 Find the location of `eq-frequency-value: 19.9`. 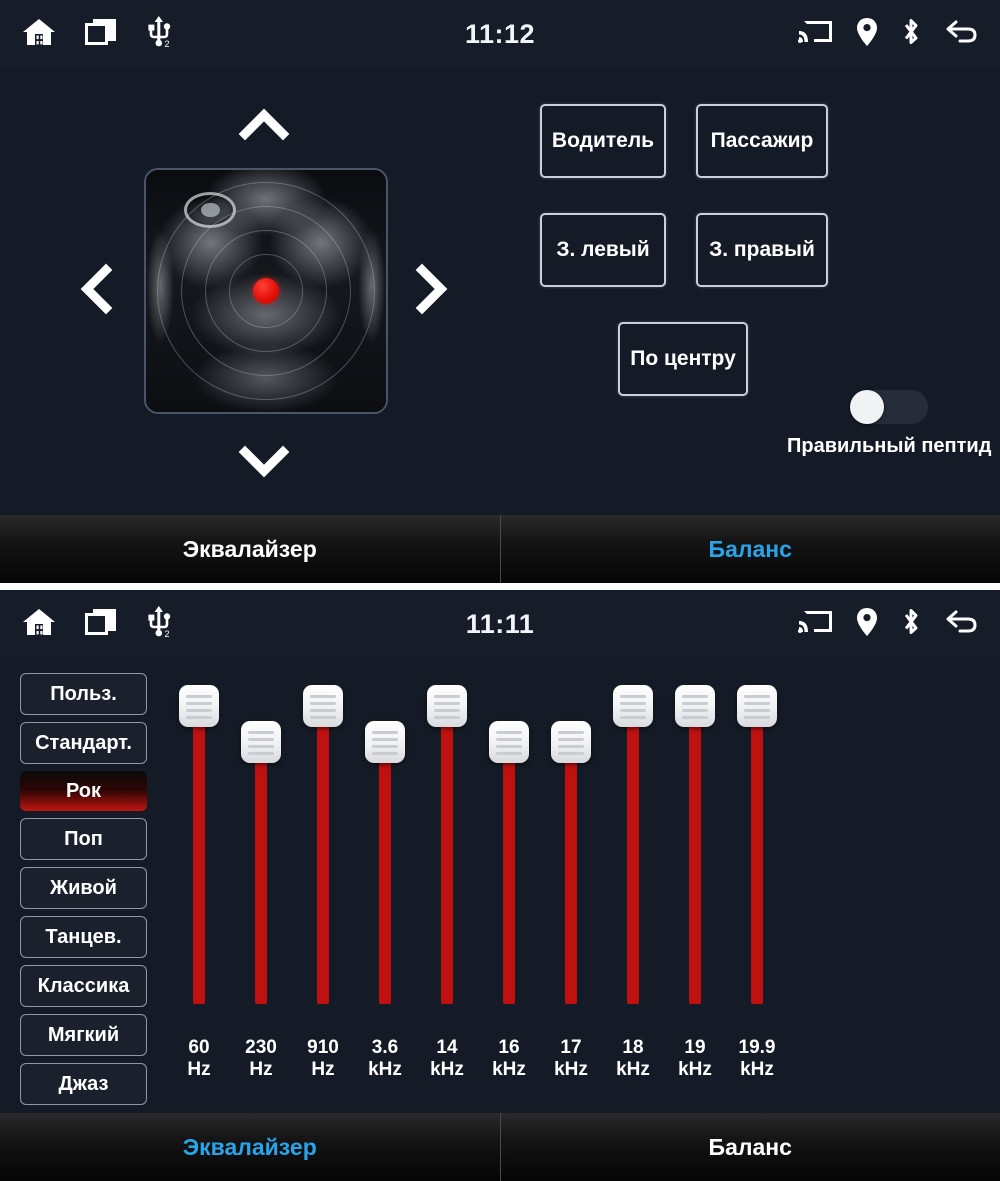

eq-frequency-value: 19.9 is located at coordinates (757, 1047).